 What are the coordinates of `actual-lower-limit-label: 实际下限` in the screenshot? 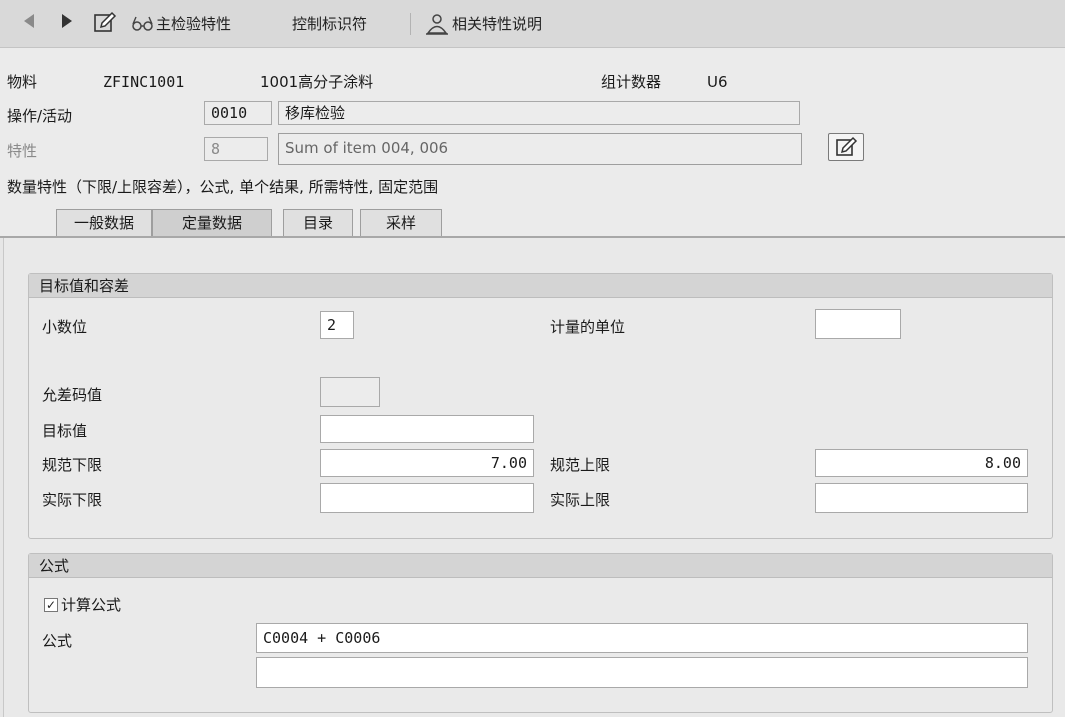 It's located at (72, 500).